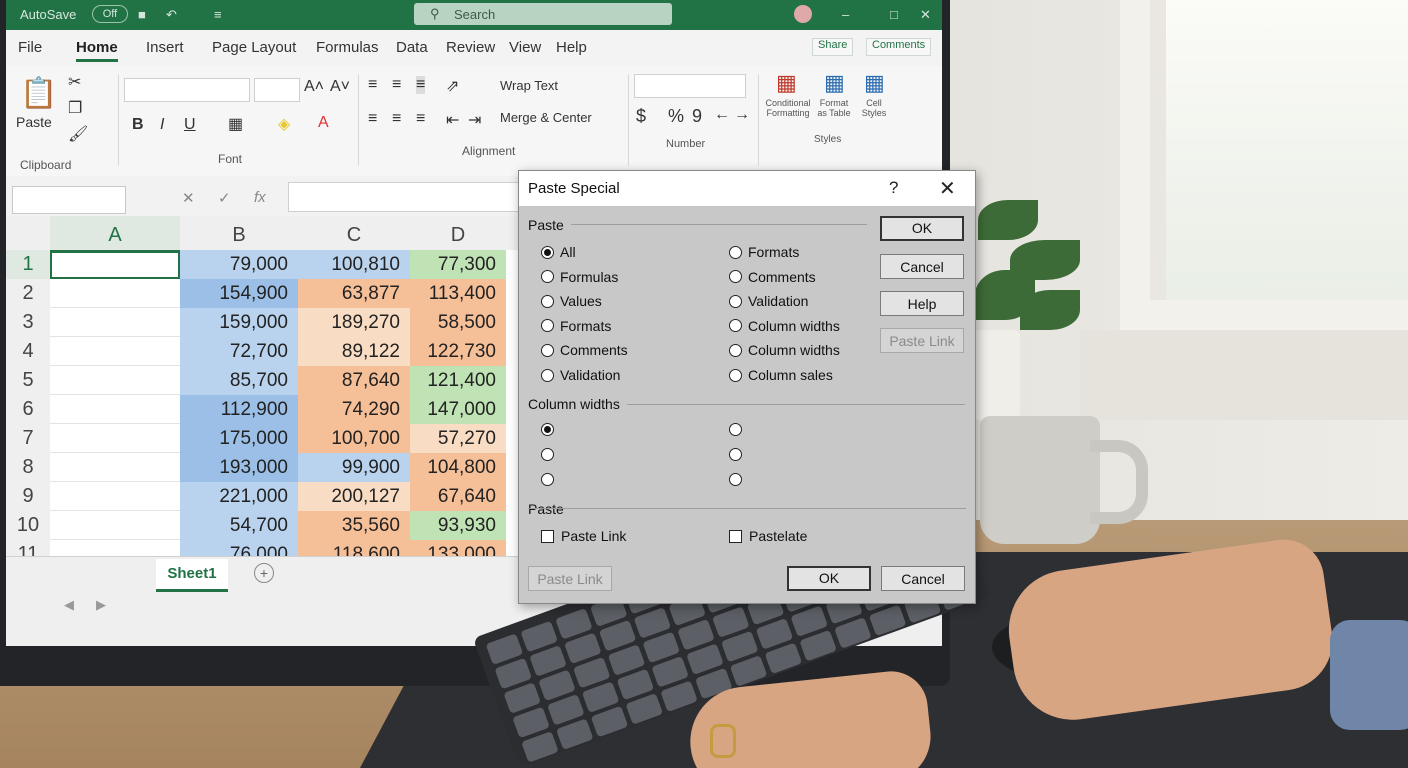 Image resolution: width=1408 pixels, height=768 pixels. I want to click on currency-button: $, so click(641, 116).